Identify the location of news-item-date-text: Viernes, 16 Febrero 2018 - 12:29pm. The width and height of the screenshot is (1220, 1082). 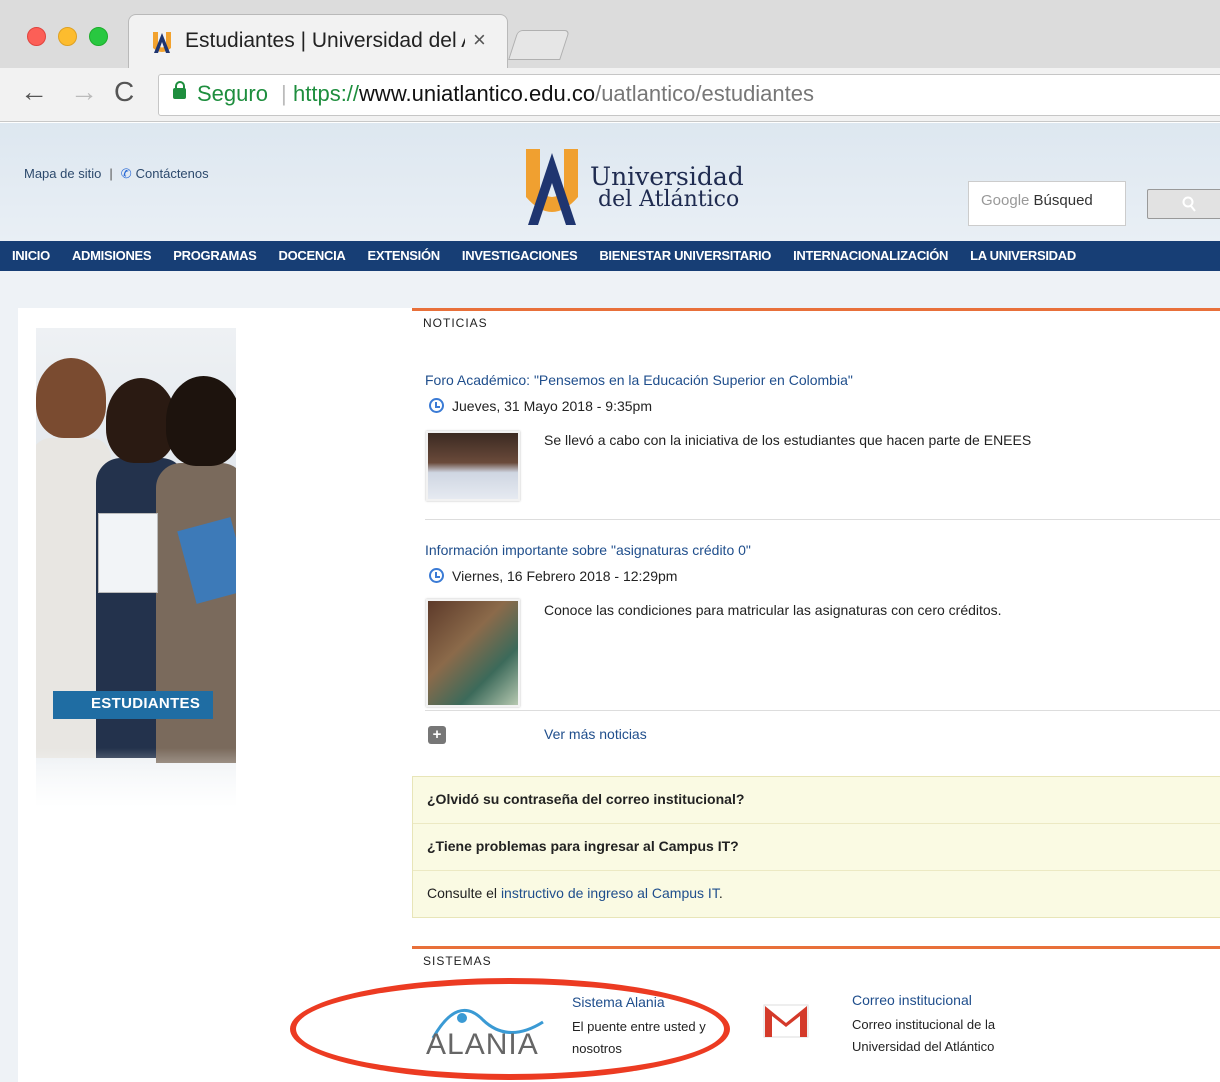
(565, 576).